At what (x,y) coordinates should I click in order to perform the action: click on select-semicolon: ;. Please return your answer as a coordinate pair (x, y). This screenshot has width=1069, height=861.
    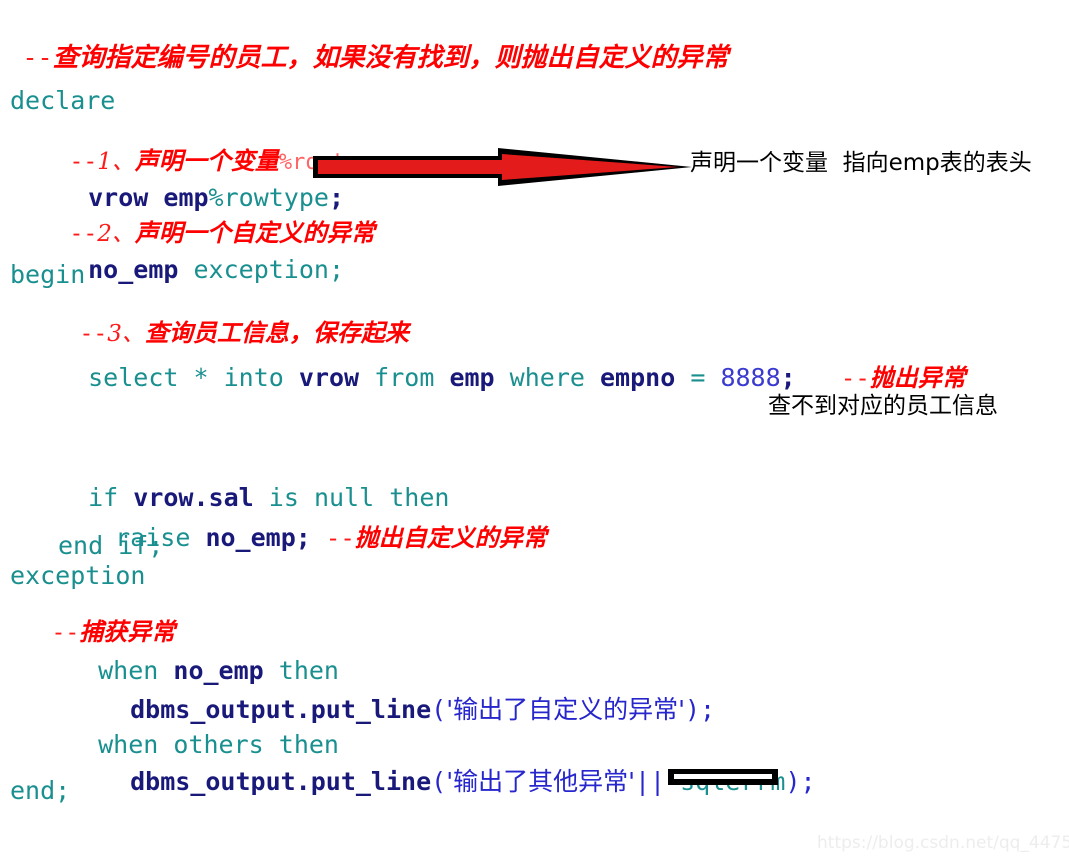
    Looking at the image, I should click on (788, 377).